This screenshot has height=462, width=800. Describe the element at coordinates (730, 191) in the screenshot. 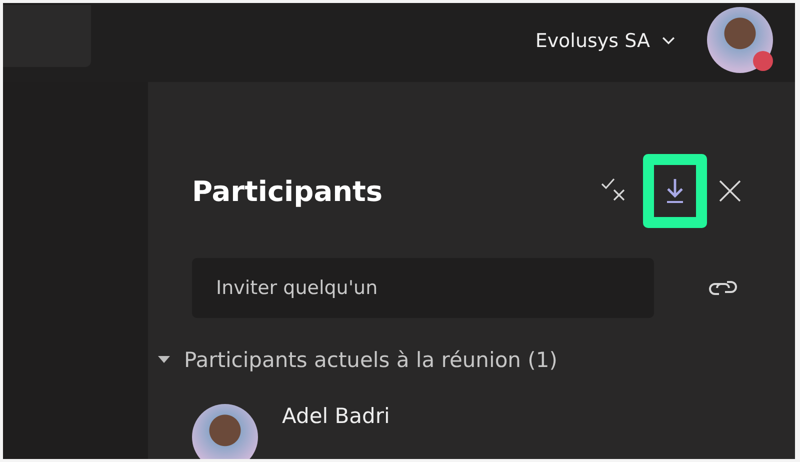

I see `close-icon` at that location.